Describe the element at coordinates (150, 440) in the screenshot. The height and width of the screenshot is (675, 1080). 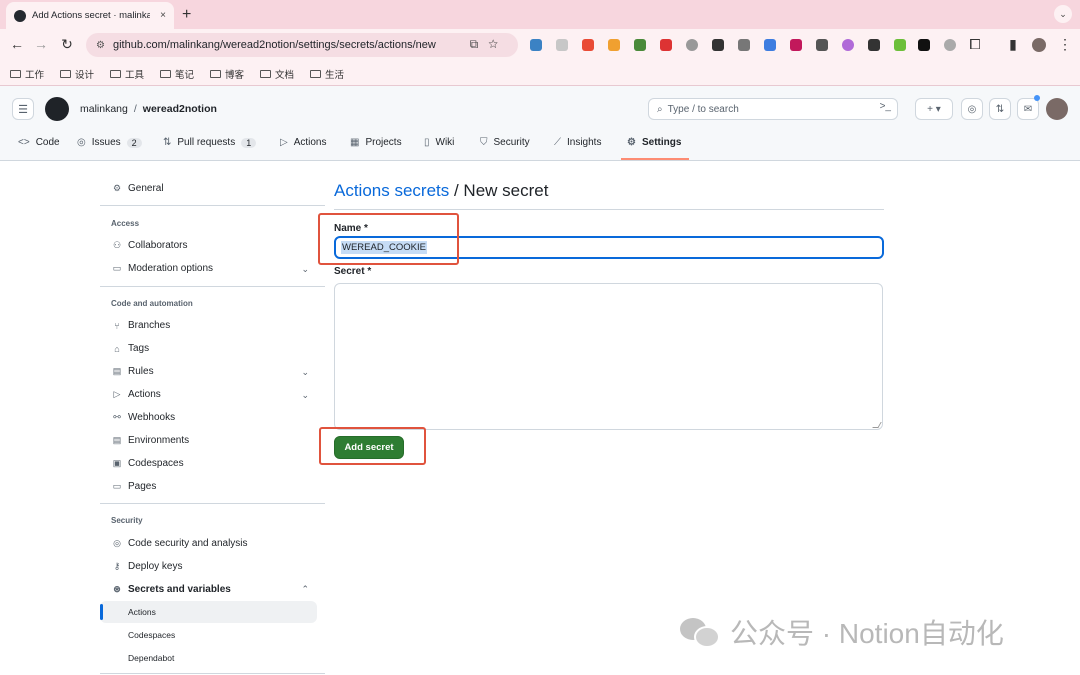
I see `sidebar-item-environments: ▤ Environments` at that location.